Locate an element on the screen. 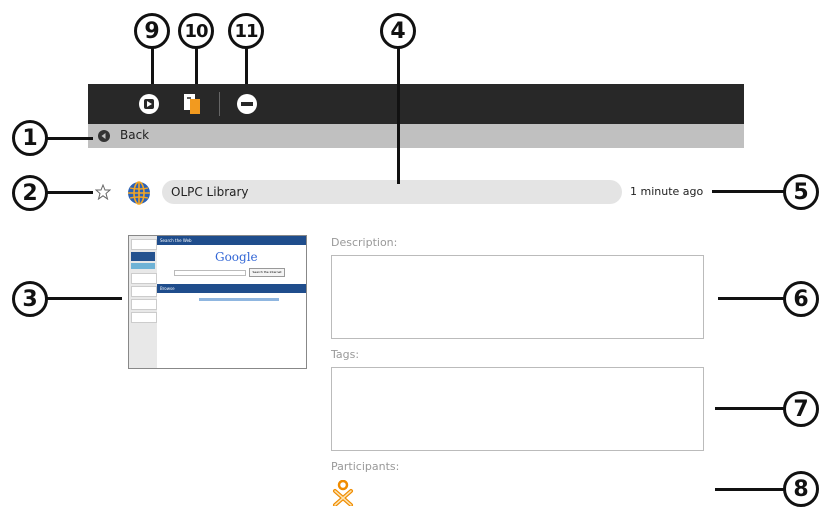 Image resolution: width=820 pixels, height=510 pixels. favorite-star is located at coordinates (103, 193).